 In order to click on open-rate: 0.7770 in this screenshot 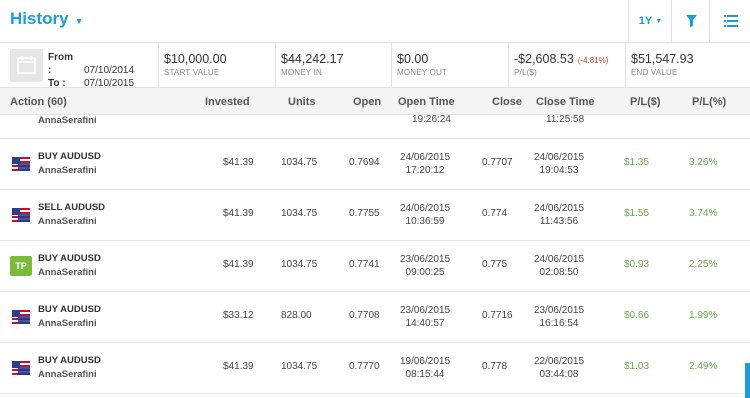, I will do `click(364, 366)`.